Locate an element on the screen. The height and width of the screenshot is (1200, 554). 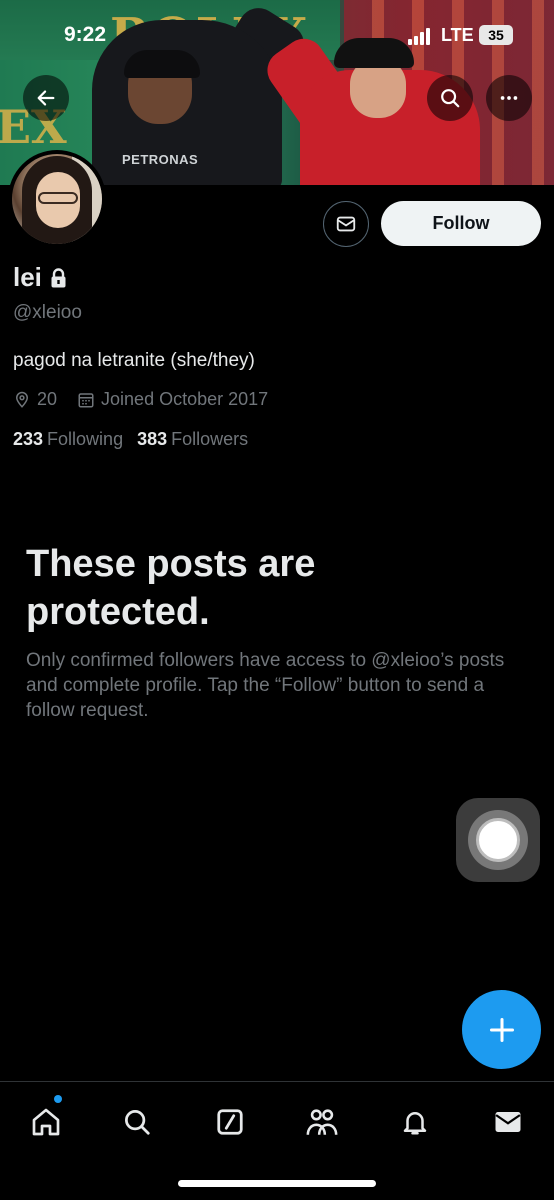
following-label: Following is located at coordinates (85, 439).